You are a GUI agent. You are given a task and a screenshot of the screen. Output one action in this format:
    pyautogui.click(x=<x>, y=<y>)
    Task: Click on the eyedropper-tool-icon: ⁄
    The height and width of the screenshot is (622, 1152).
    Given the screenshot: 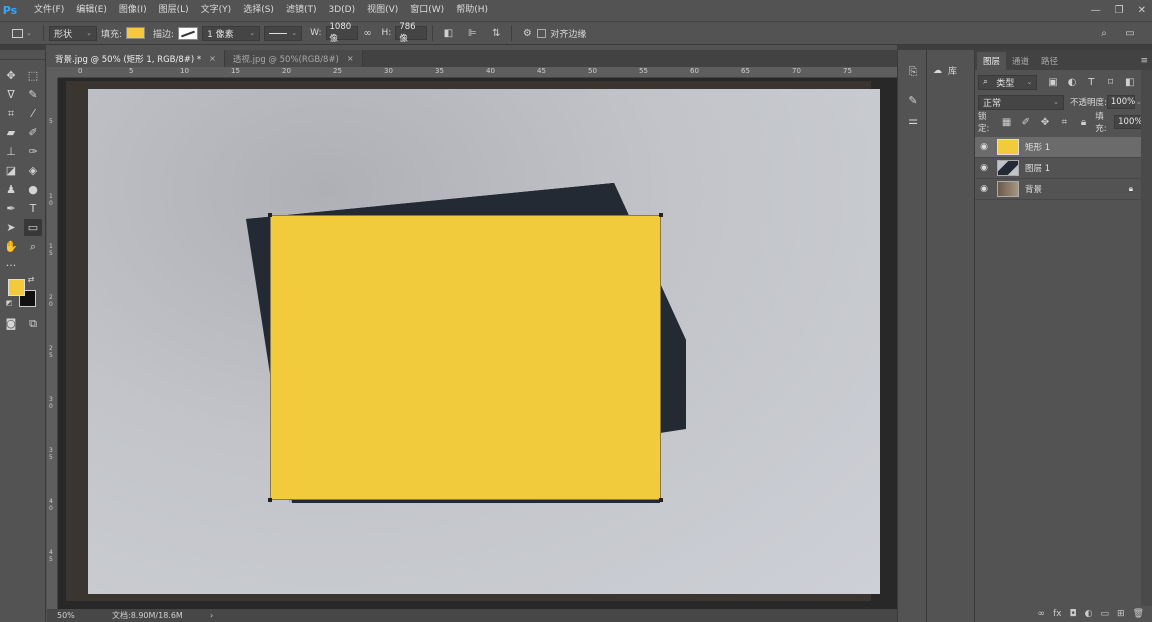 What is the action you would take?
    pyautogui.click(x=33, y=113)
    